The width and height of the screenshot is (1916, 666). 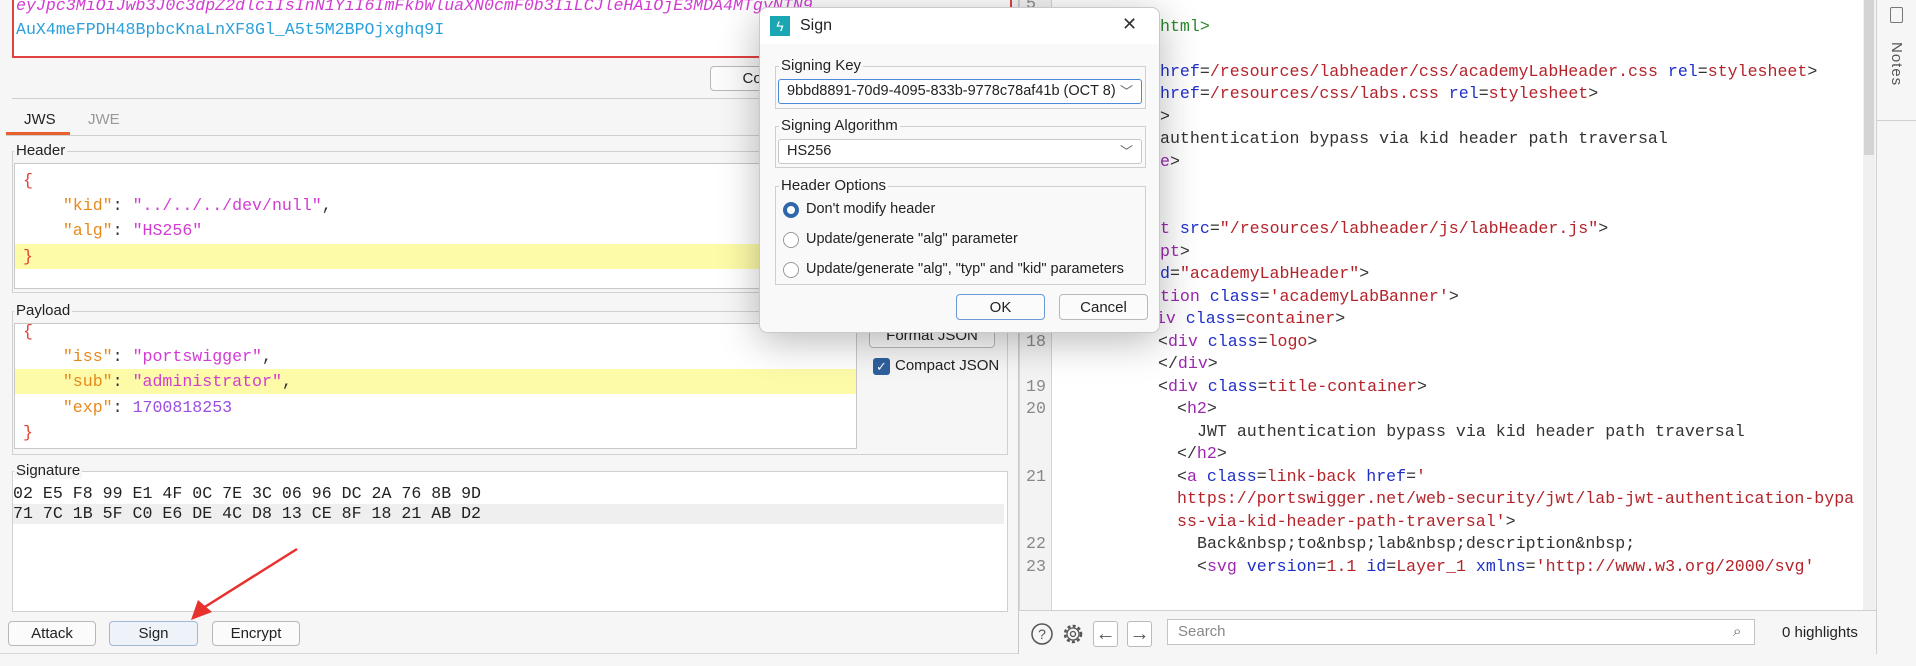 What do you see at coordinates (41, 150) in the screenshot?
I see `header-label: Header` at bounding box center [41, 150].